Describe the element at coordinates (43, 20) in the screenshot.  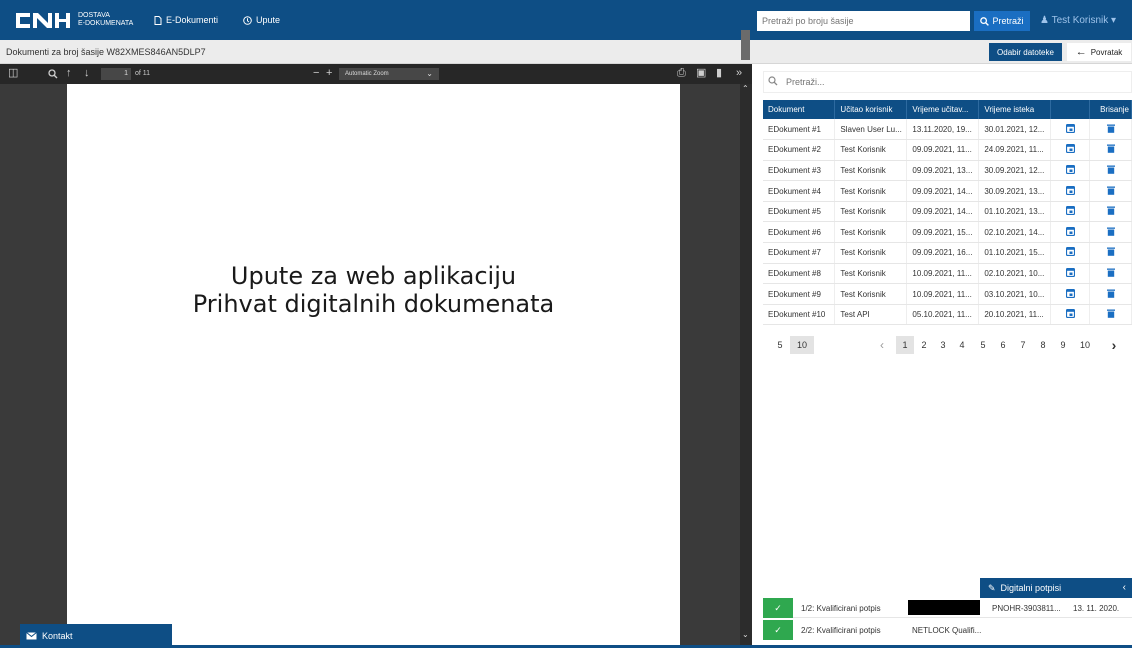
I see `cnh-logo` at that location.